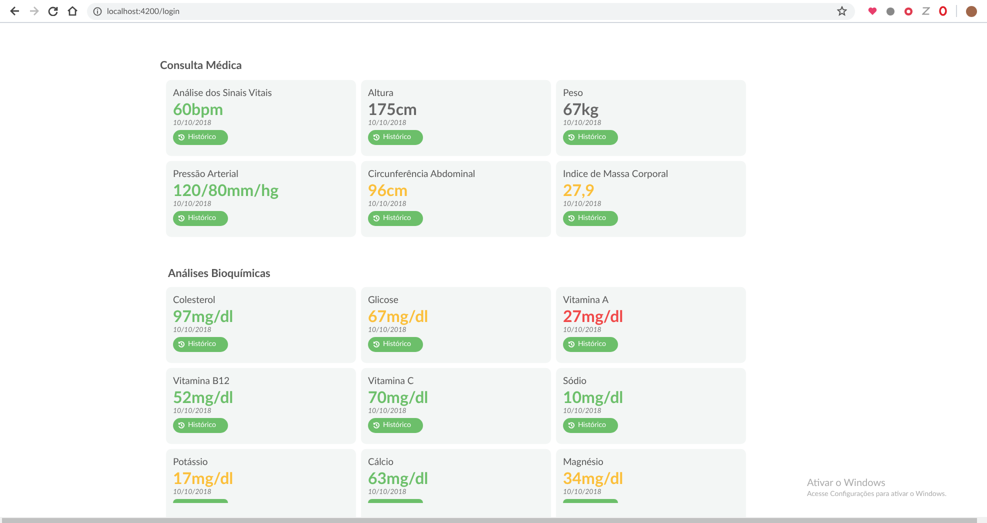 The width and height of the screenshot is (987, 523). Describe the element at coordinates (398, 397) in the screenshot. I see `metric-value: 70mg/dl` at that location.